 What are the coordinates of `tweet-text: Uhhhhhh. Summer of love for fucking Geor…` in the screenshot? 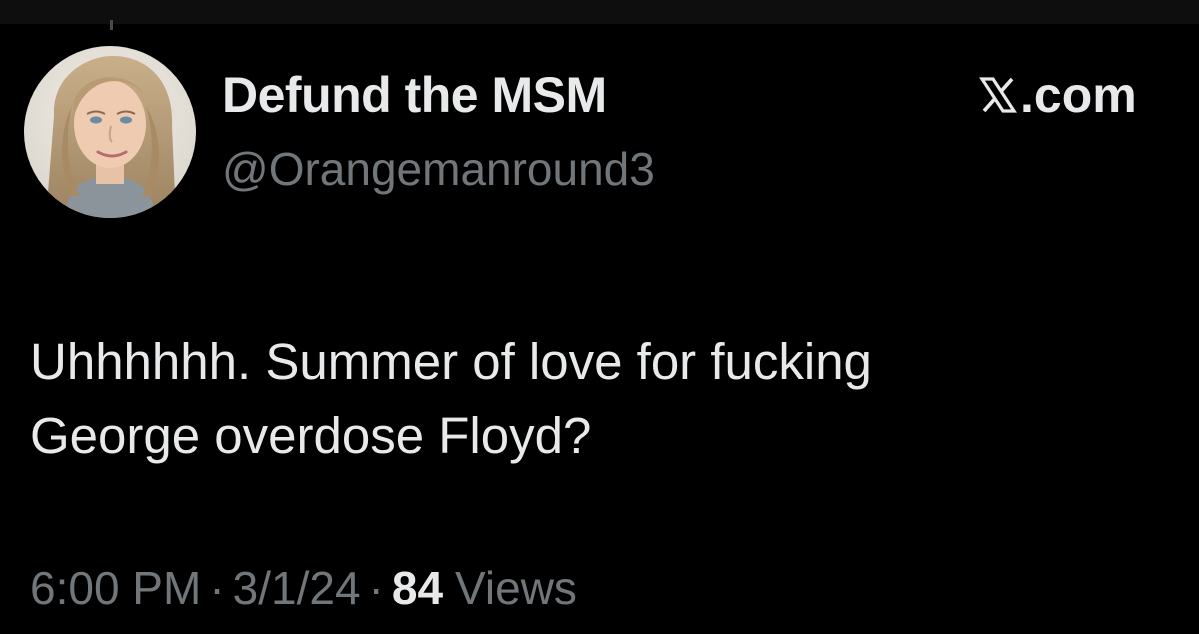 It's located at (451, 398).